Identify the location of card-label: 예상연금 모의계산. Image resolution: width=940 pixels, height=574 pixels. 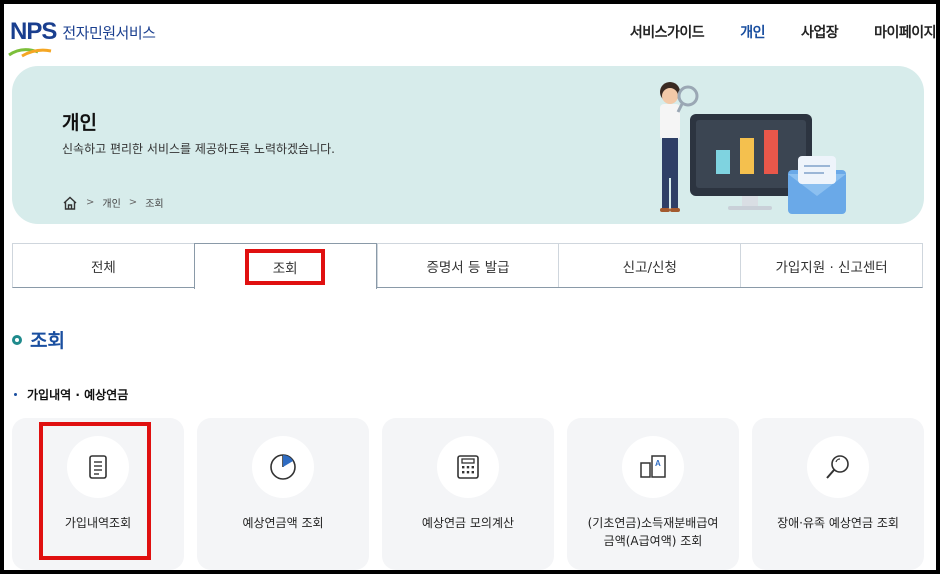
(468, 523).